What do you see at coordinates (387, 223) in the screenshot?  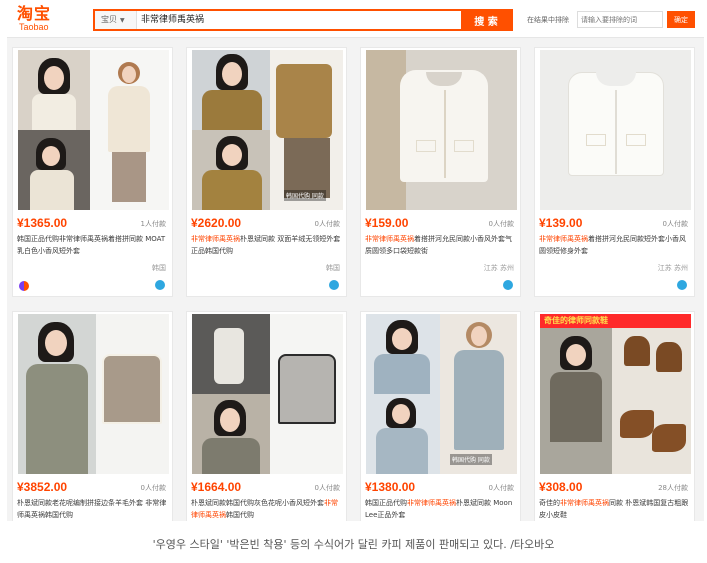 I see `product-price: ¥159.00` at bounding box center [387, 223].